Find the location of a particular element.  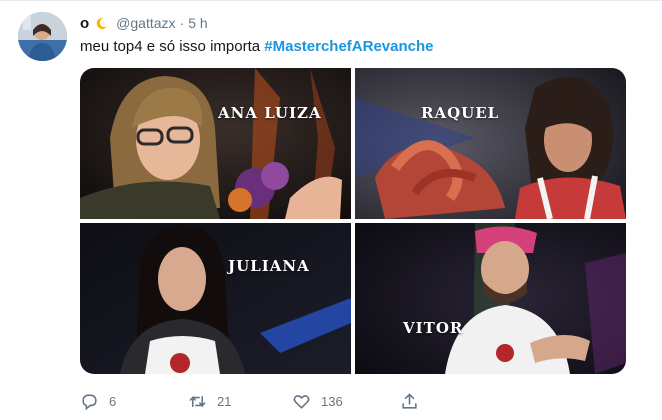

crescent-moon-icon is located at coordinates (102, 23).